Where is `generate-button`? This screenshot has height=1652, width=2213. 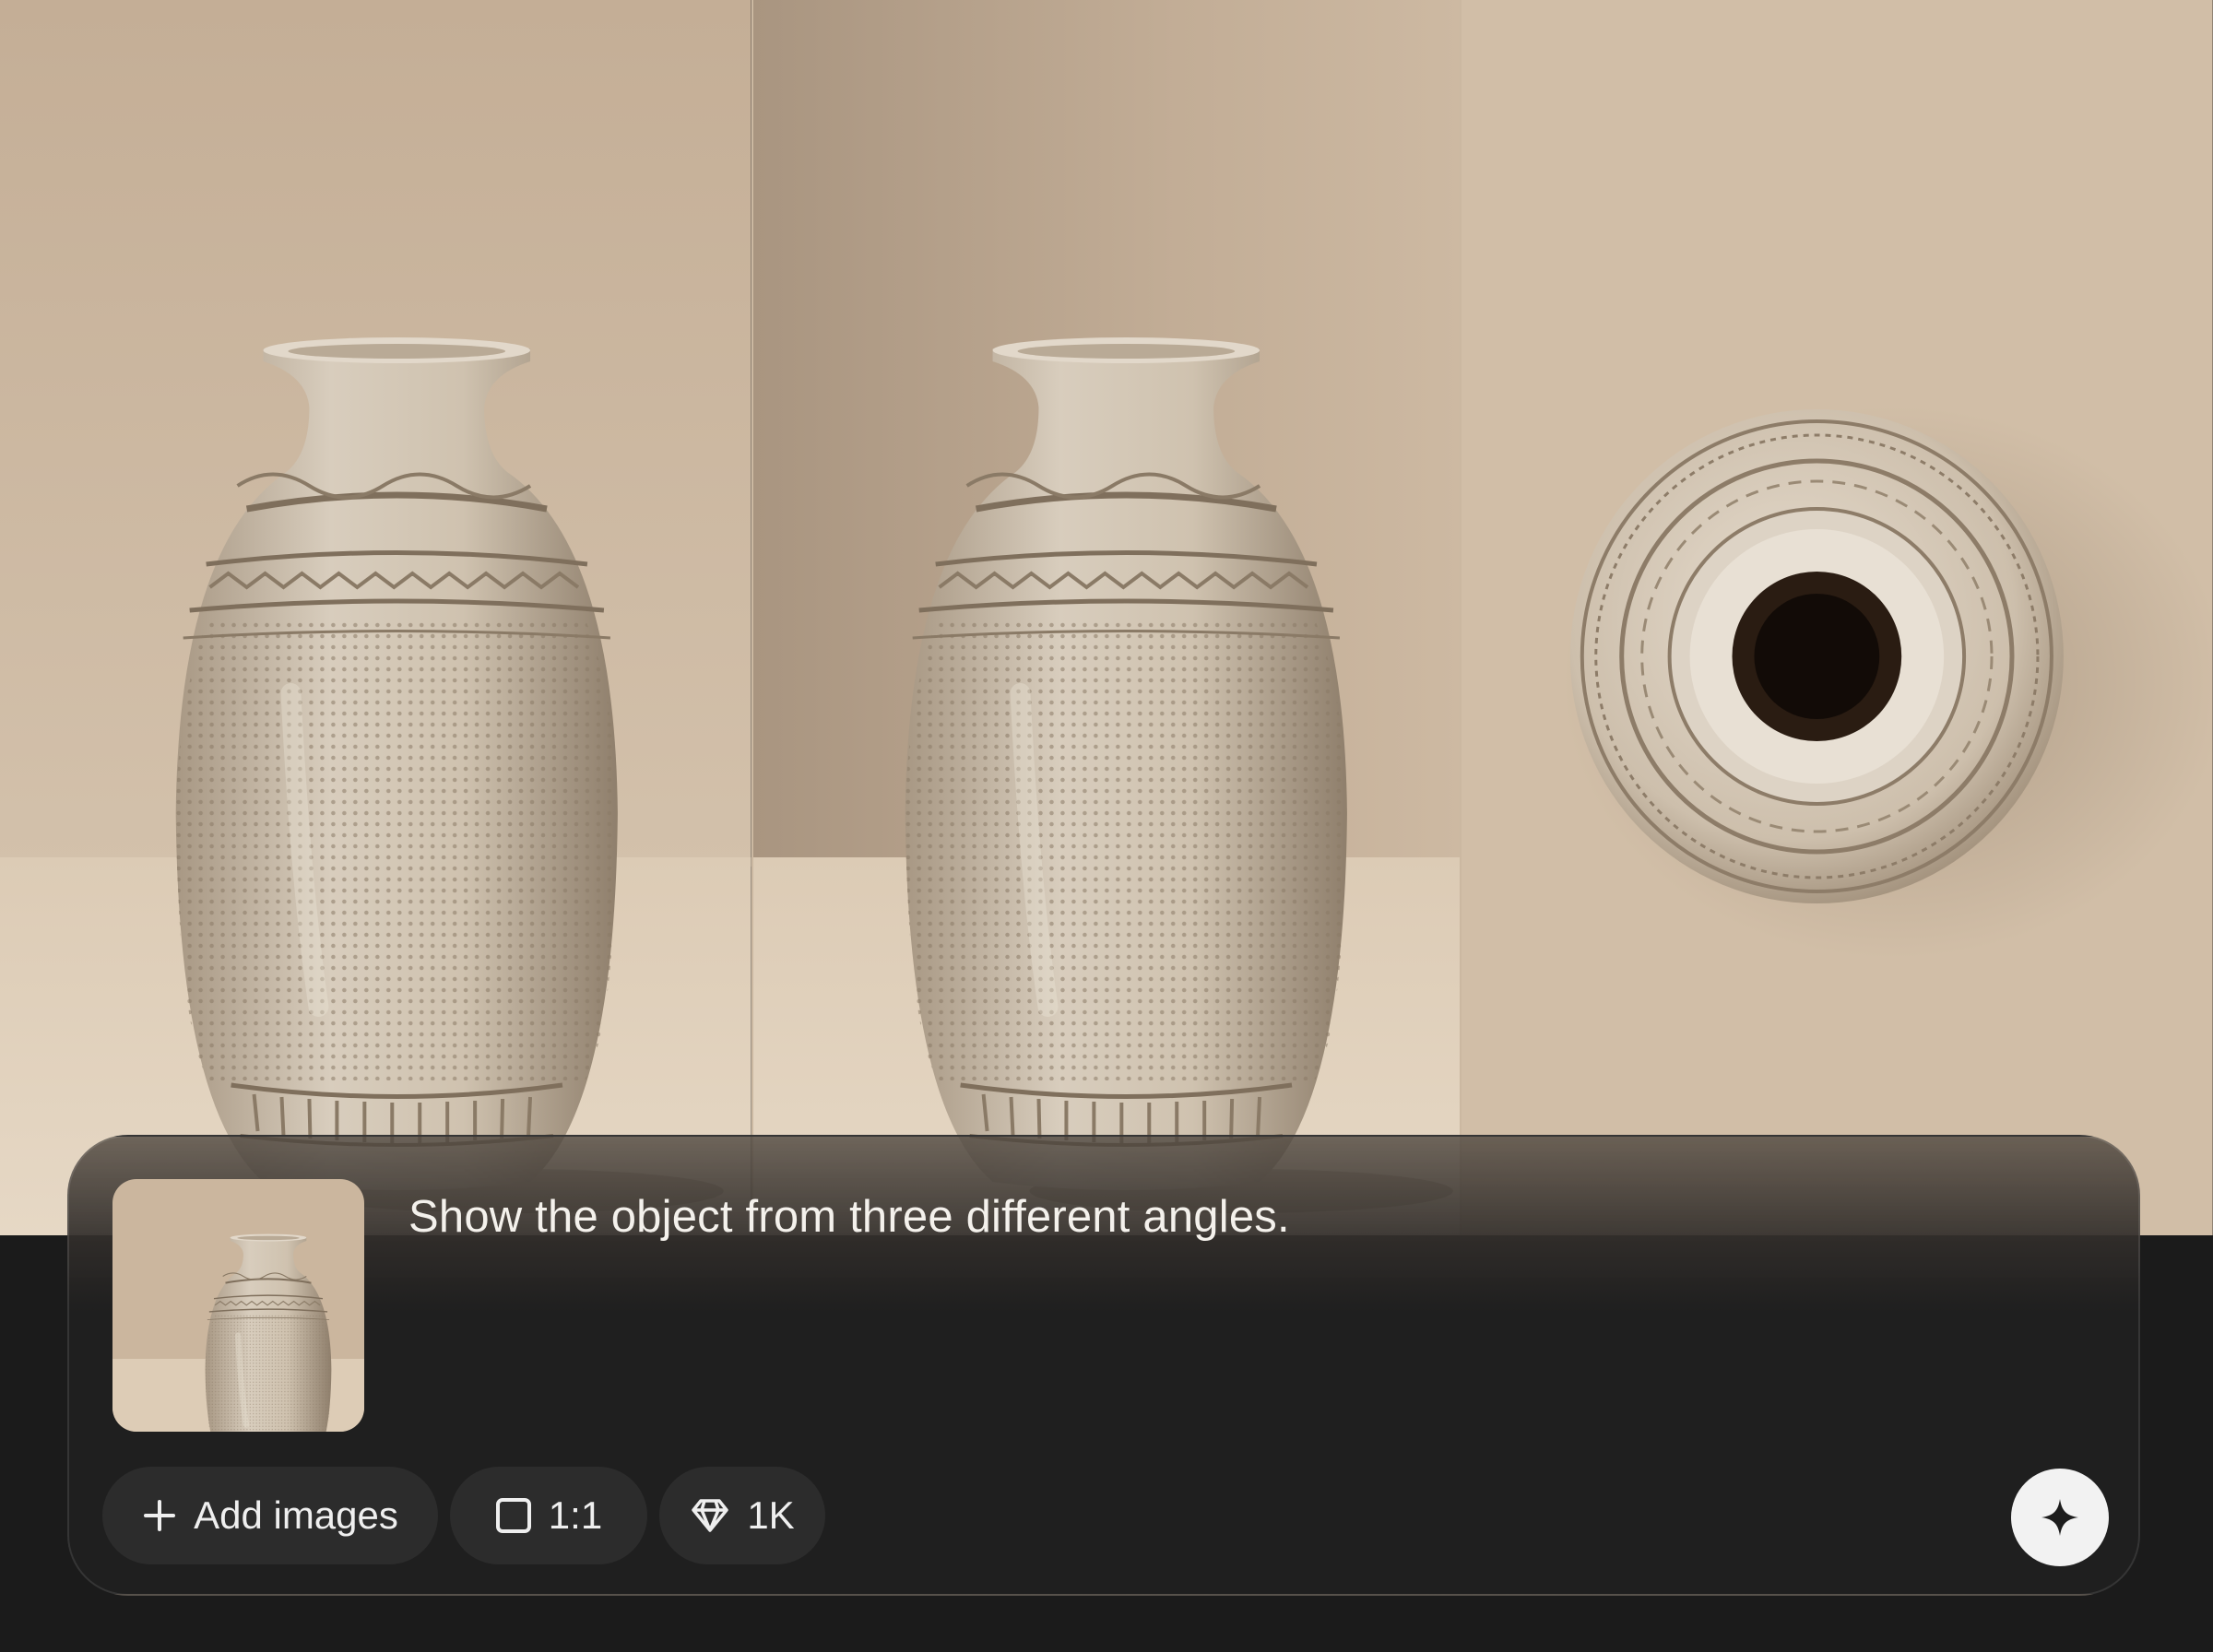 generate-button is located at coordinates (2060, 1517).